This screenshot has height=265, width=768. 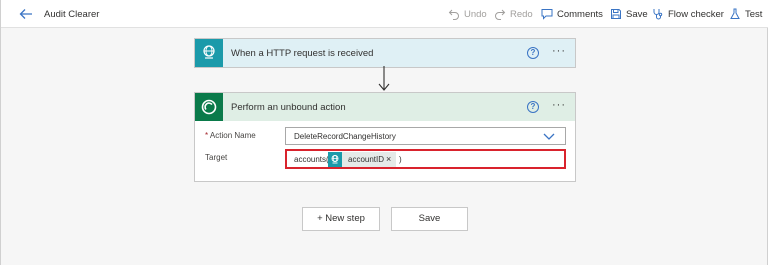 I want to click on target-prefix-text: accounts(, so click(x=311, y=159).